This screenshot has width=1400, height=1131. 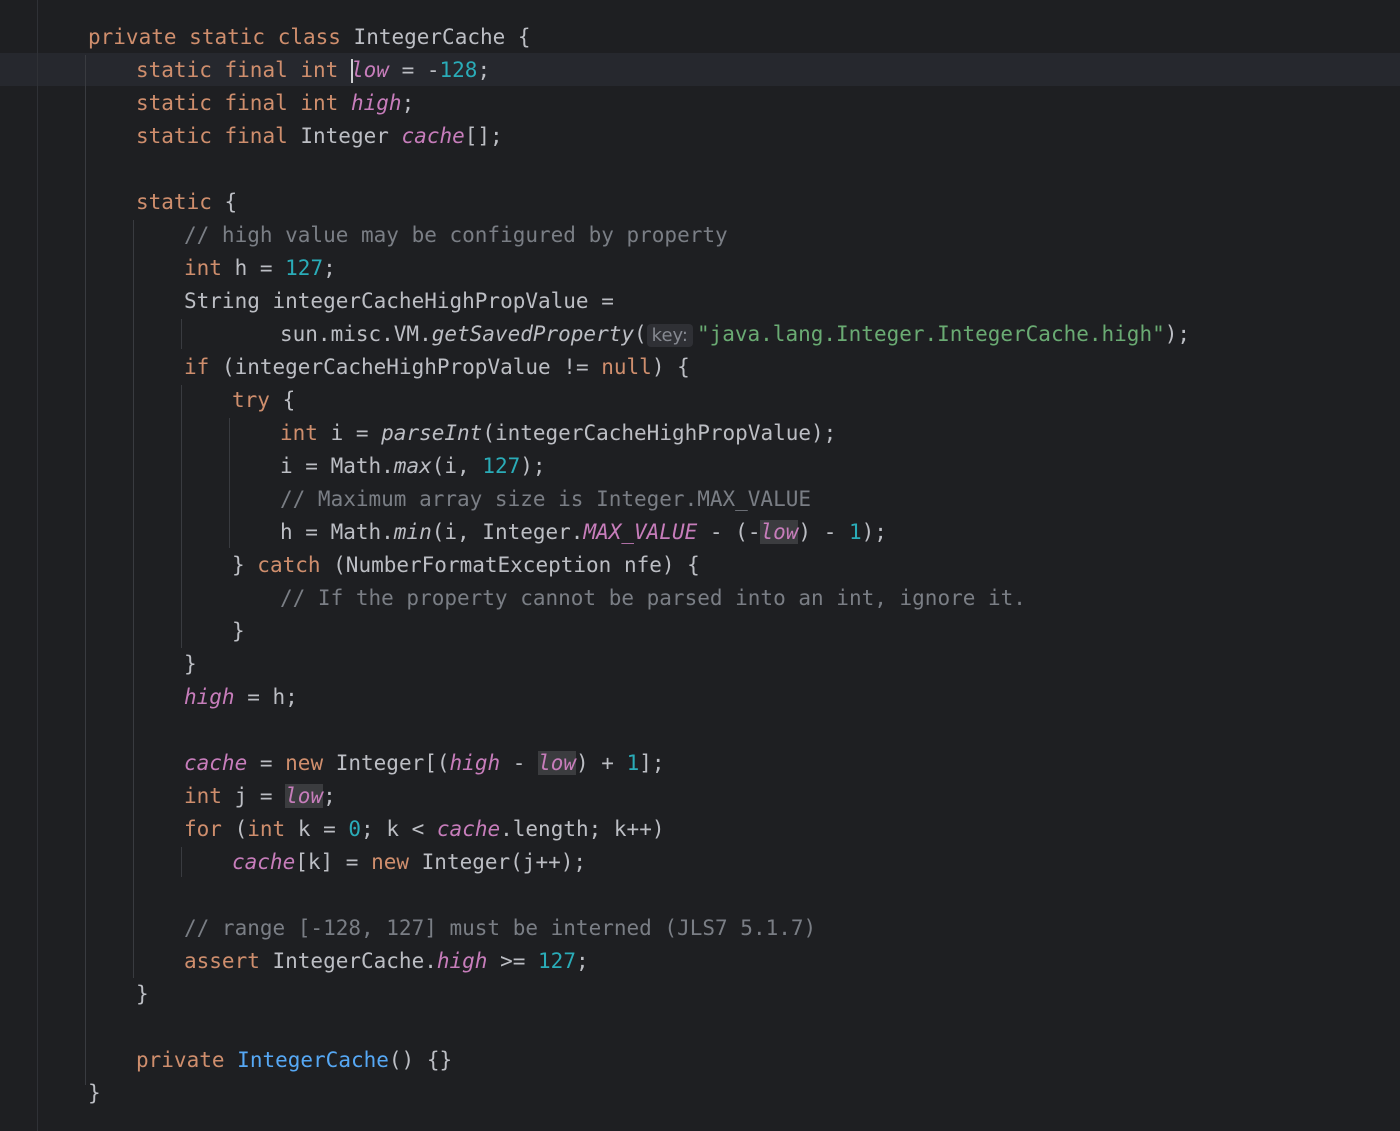 What do you see at coordinates (264, 400) in the screenshot?
I see `code-line: try {` at bounding box center [264, 400].